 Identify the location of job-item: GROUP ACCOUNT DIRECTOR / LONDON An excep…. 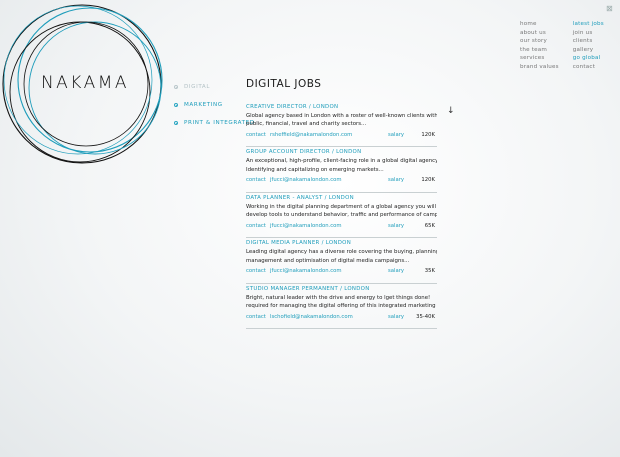
(341, 170).